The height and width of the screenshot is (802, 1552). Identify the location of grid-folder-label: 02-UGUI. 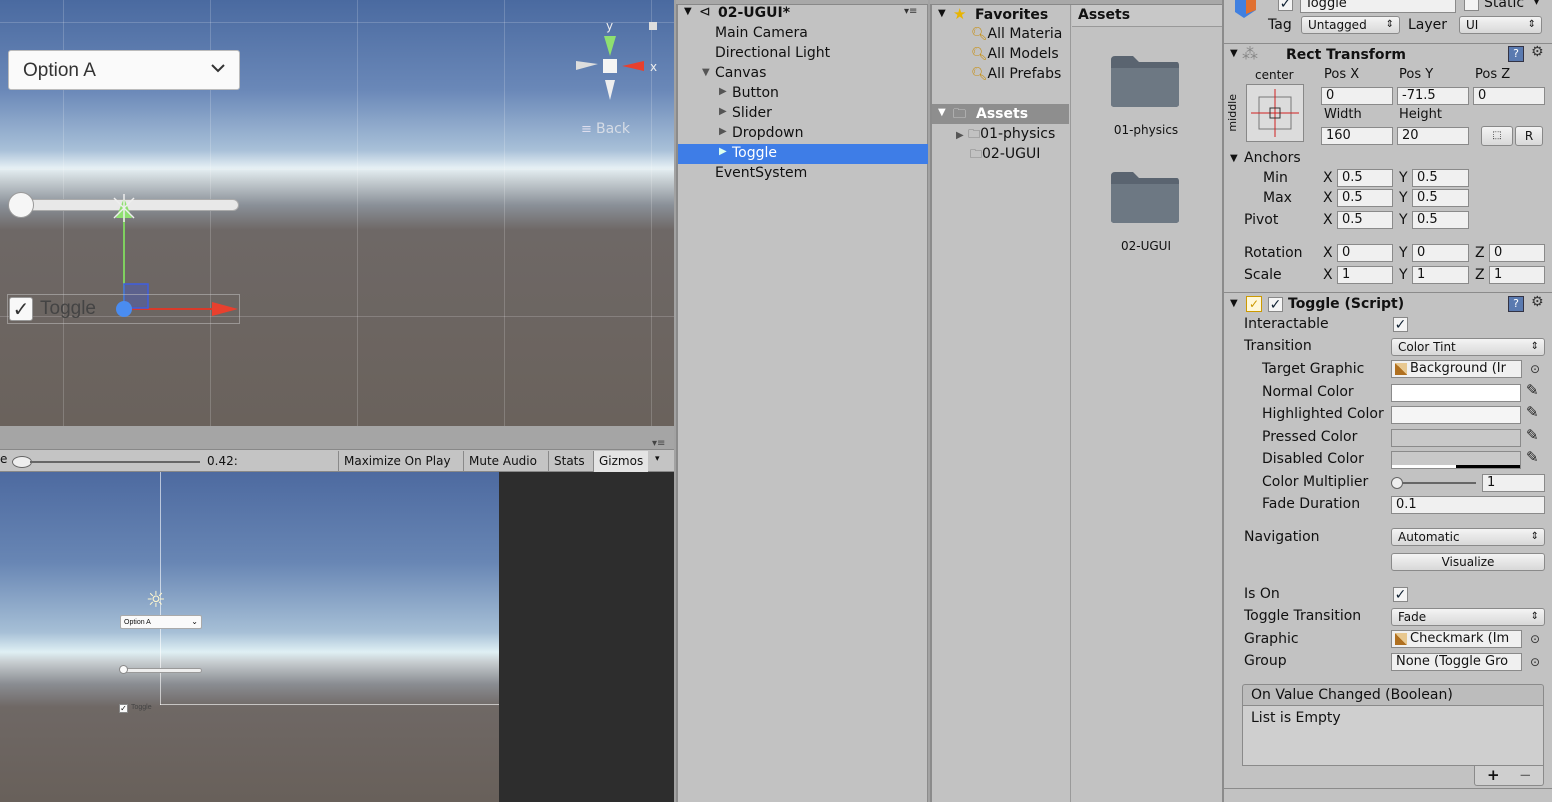
(1146, 246).